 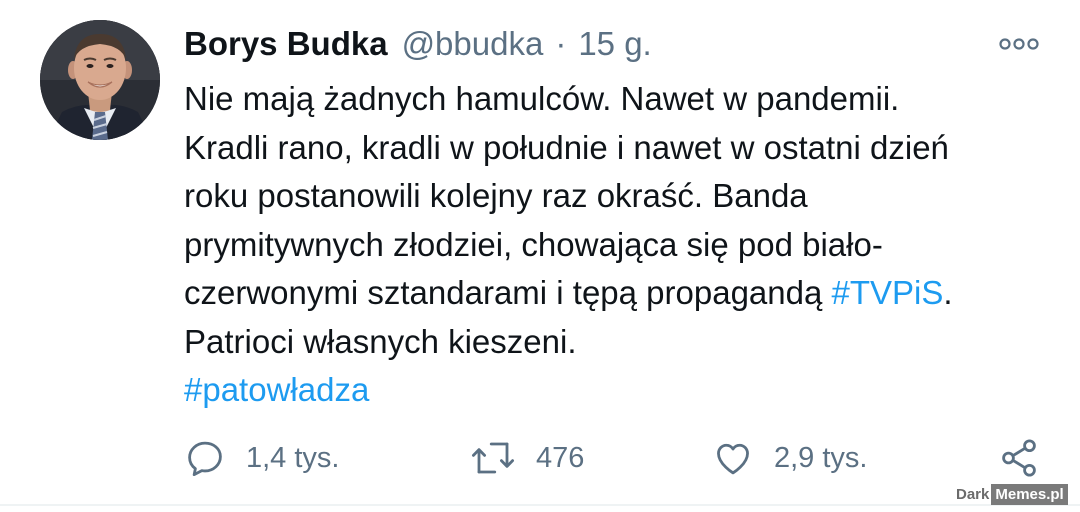 I want to click on reply-button: 1,4 tys., so click(x=262, y=458).